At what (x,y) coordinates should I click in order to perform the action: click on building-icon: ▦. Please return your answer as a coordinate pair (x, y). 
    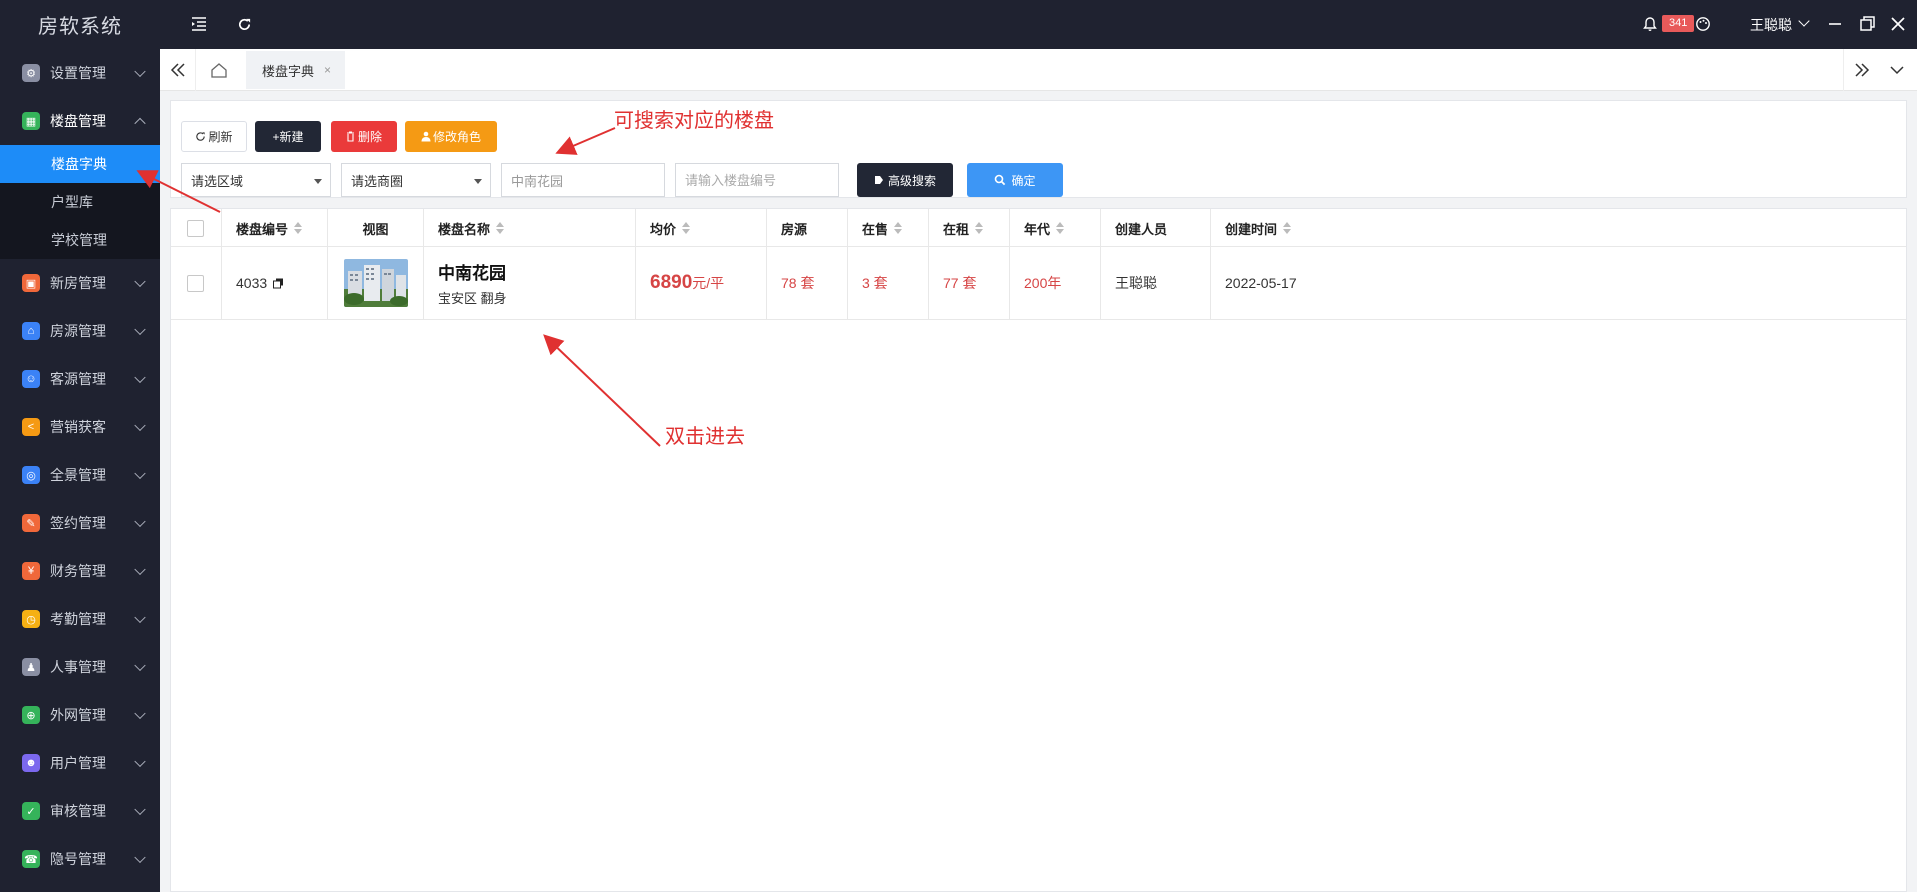
    Looking at the image, I should click on (31, 121).